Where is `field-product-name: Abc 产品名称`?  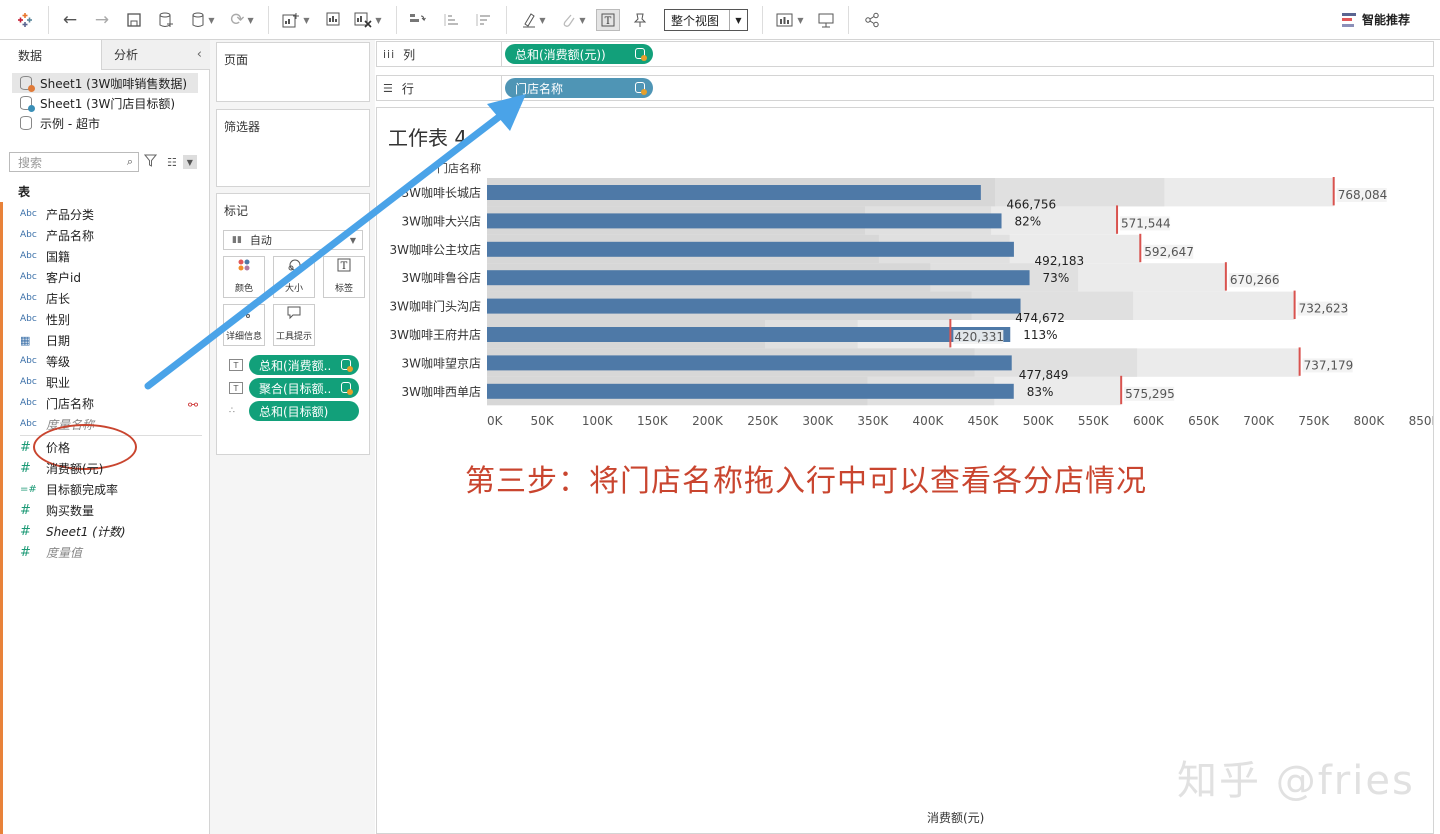 field-product-name: Abc 产品名称 is located at coordinates (57, 235).